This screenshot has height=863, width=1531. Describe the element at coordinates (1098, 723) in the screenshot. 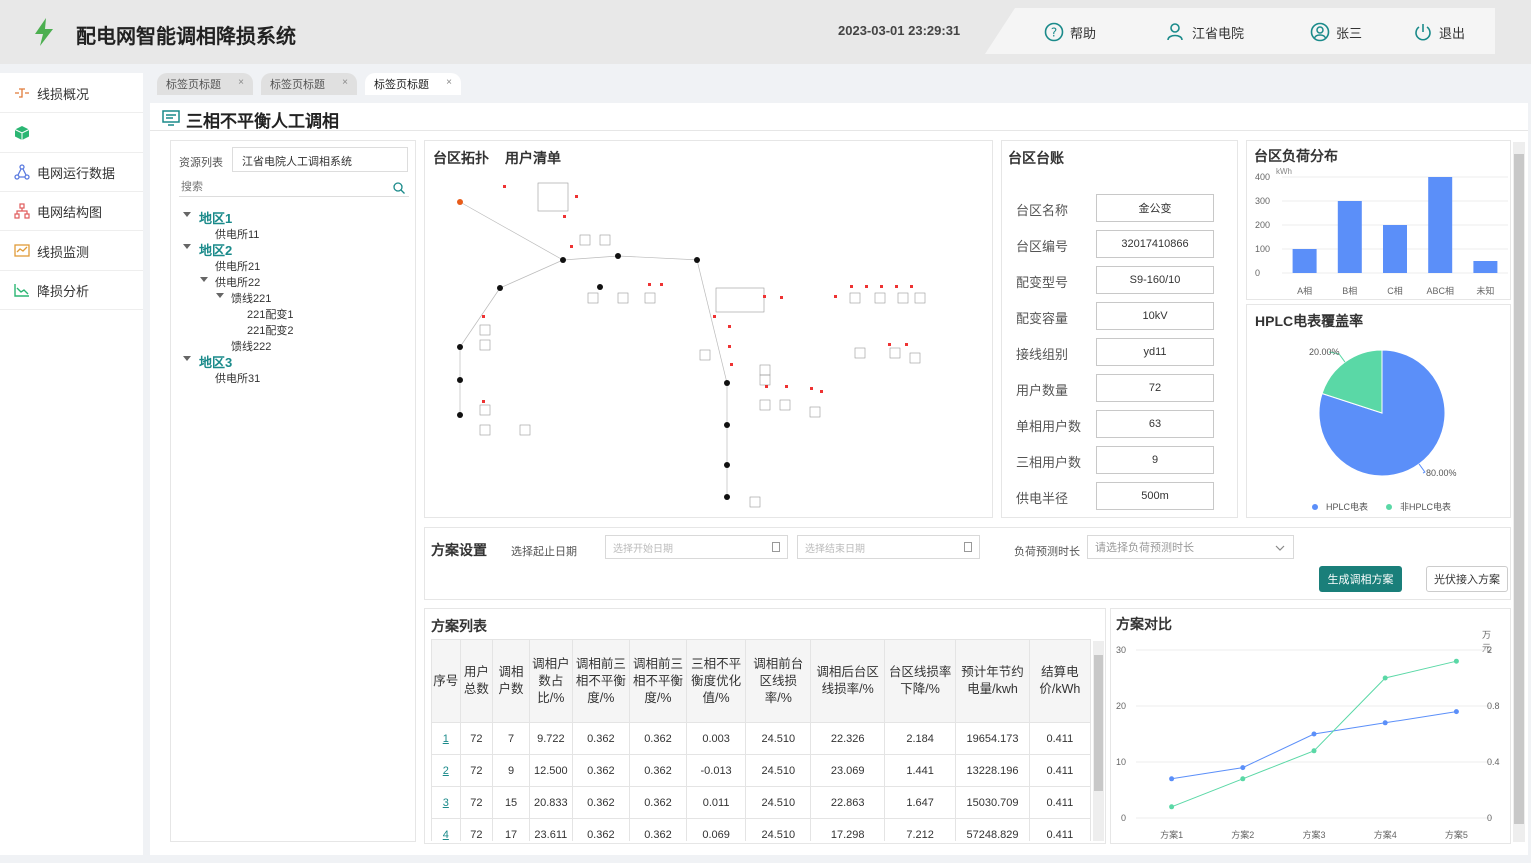

I see `table-scrollbar-thumb` at that location.